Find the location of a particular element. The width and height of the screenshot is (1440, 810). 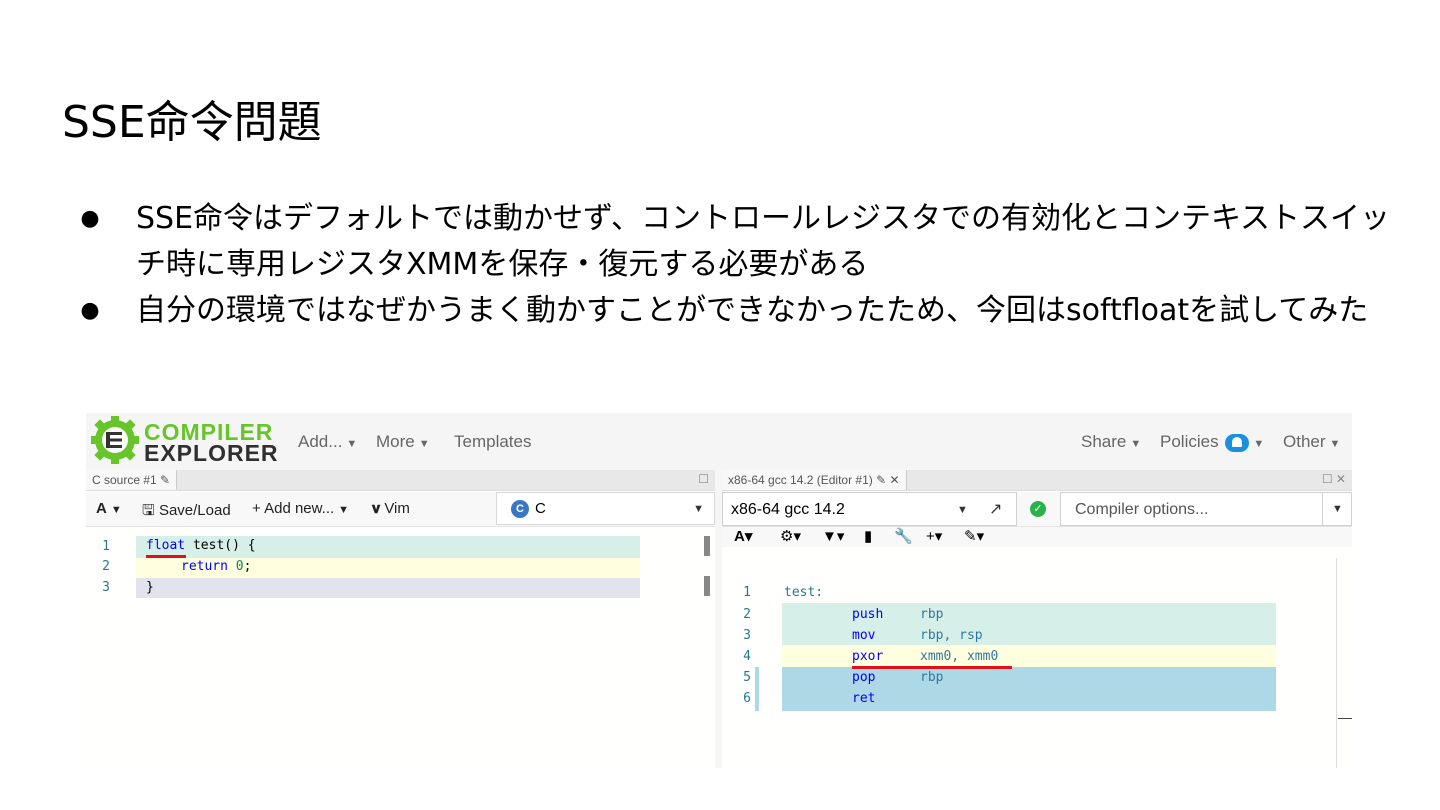

add-tool-icon: +▾ is located at coordinates (934, 536).